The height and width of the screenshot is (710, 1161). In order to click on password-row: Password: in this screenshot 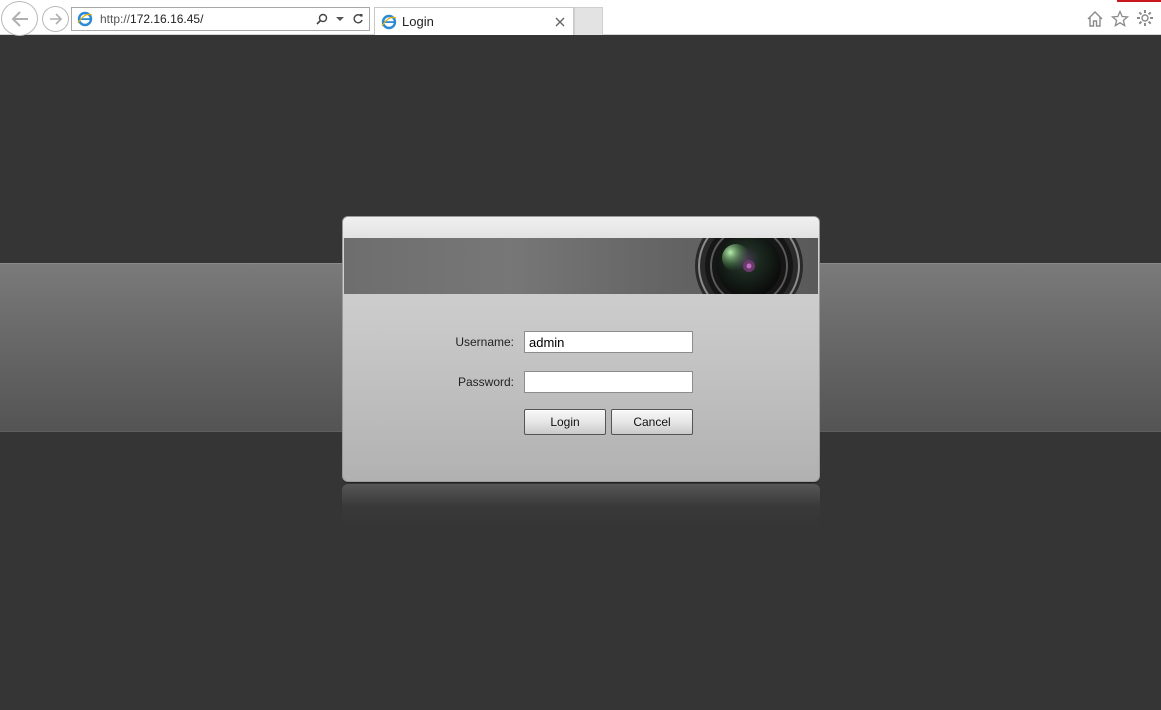, I will do `click(581, 382)`.